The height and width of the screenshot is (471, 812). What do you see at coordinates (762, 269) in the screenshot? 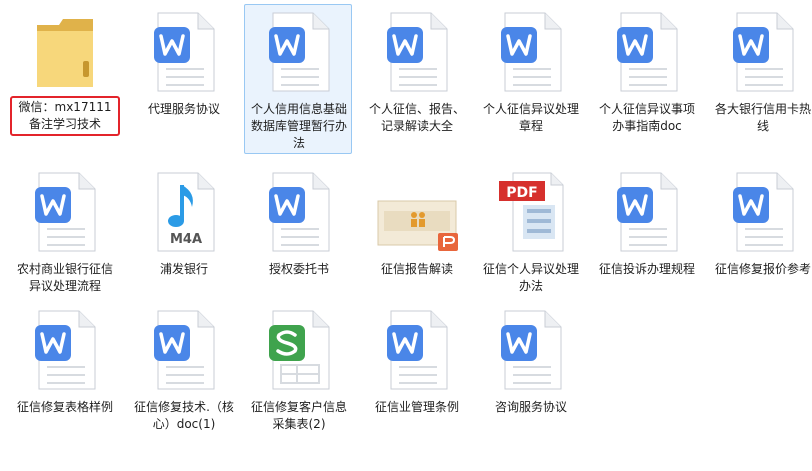
I see `file-name-label: 征信修复报价参考` at bounding box center [762, 269].